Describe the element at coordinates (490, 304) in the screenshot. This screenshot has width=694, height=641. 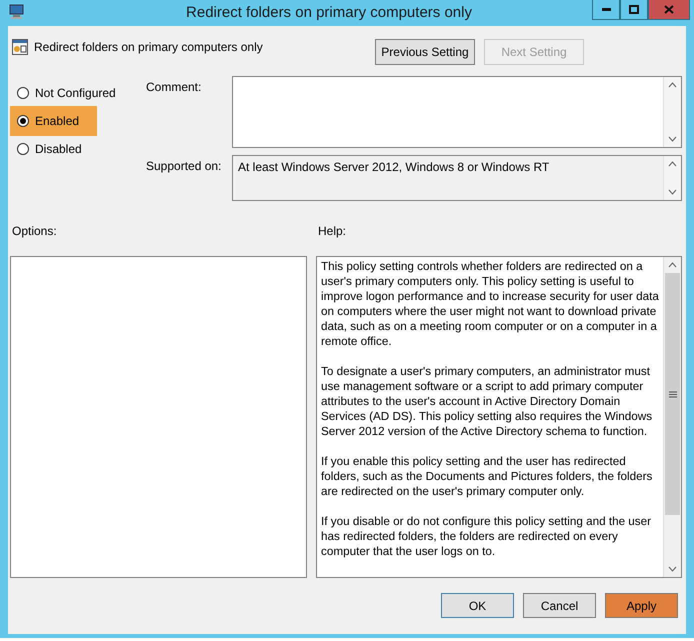
I see `help-paragraph: This policy setting controls whether folders are redirected on a user's primary computers only. This policy setting is useful to improve logon performance and to increase security for user data on computers where the user might not want to download private data, such as on a meeting room computer or on a computer in a remote office.` at that location.